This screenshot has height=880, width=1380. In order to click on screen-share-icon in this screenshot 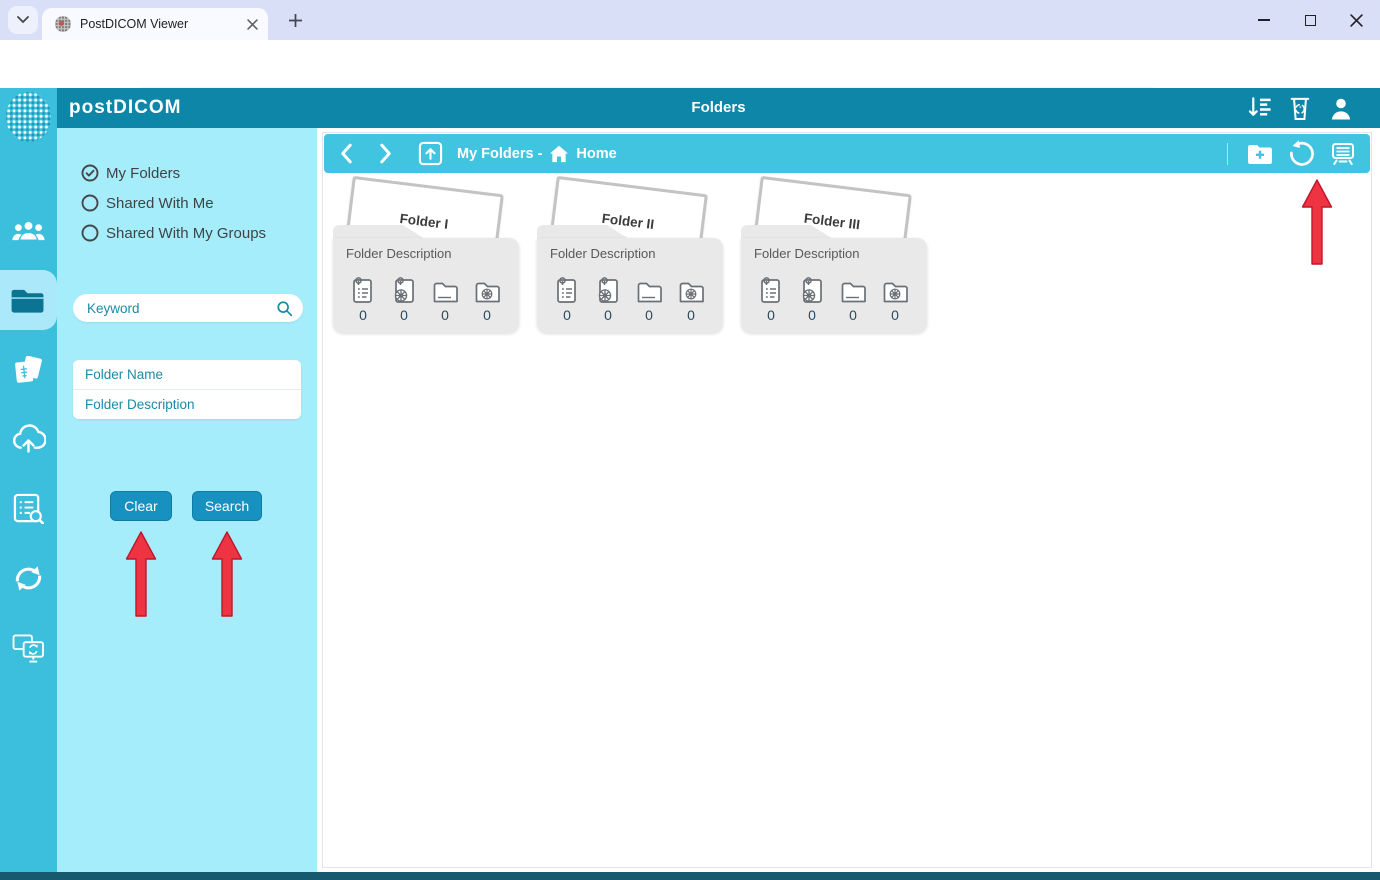, I will do `click(28, 648)`.